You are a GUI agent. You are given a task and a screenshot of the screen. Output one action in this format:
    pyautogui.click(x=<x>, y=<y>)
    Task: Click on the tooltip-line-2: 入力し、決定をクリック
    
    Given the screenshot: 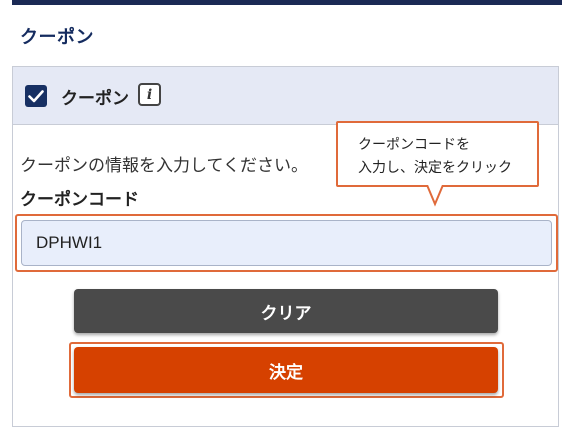 What is the action you would take?
    pyautogui.click(x=435, y=168)
    